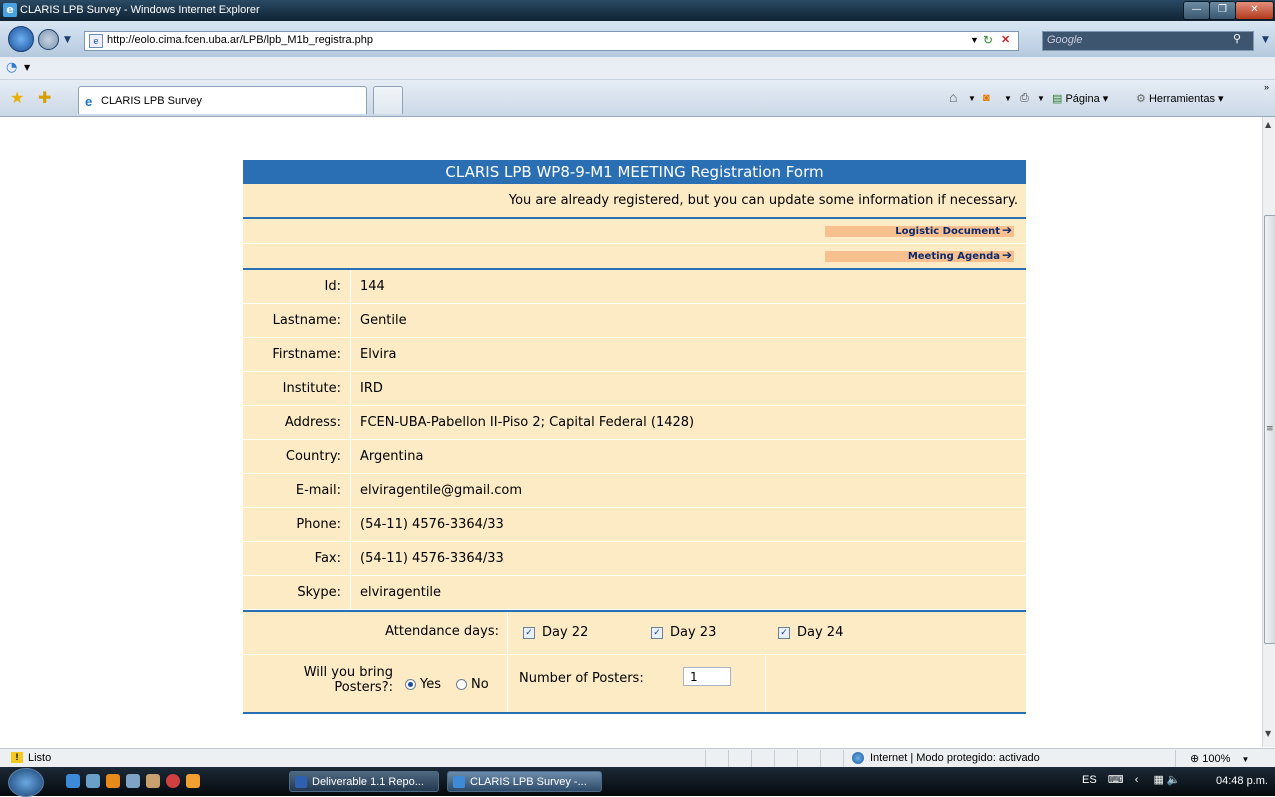  Describe the element at coordinates (27, 67) in the screenshot. I see `toolbar-dropdown-icon: ▼` at that location.